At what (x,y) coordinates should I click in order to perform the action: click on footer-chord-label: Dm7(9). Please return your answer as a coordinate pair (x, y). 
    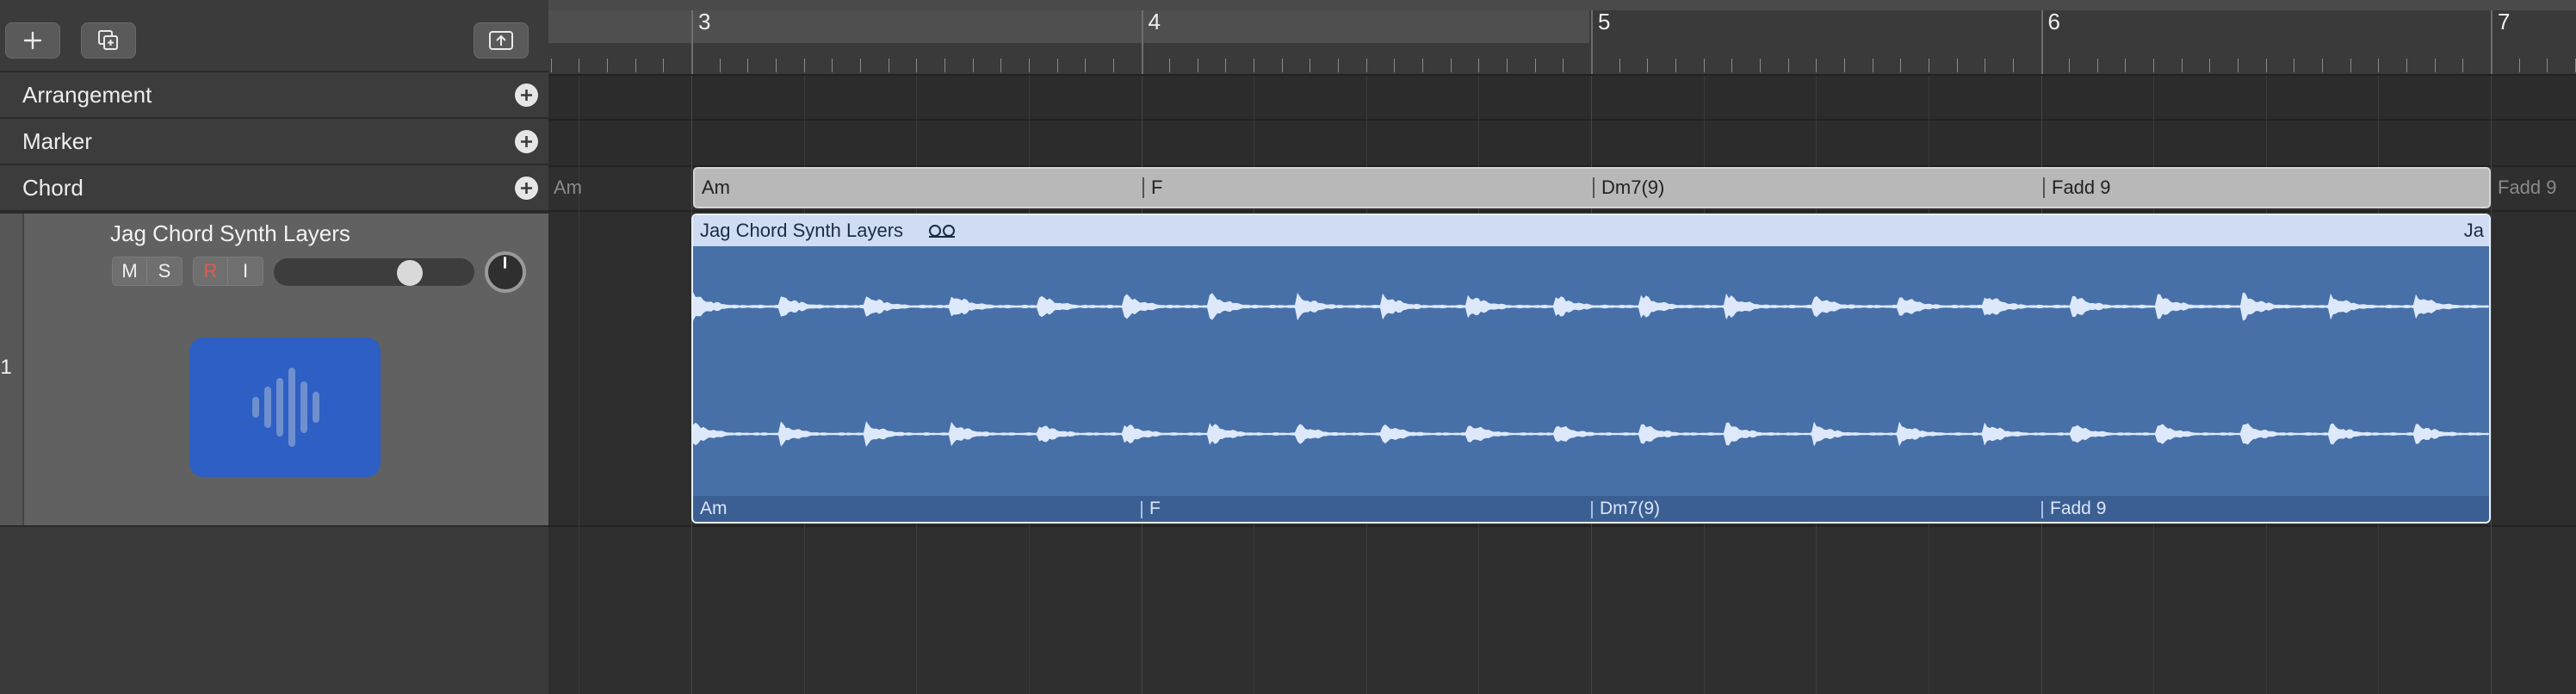
    Looking at the image, I should click on (1631, 508).